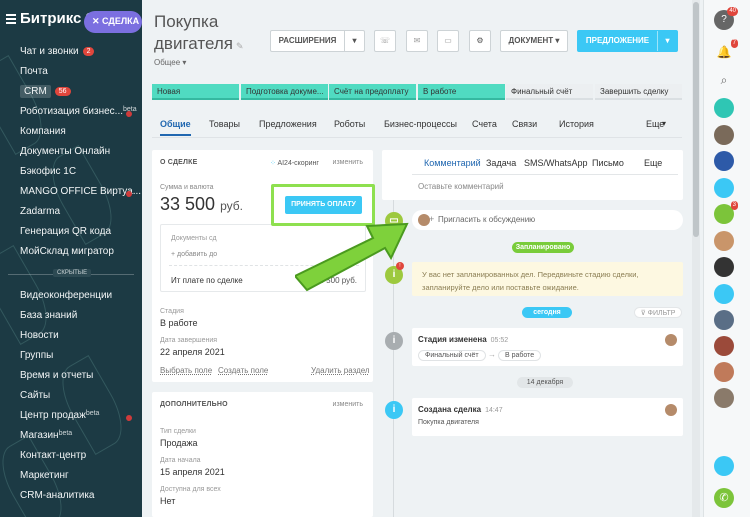 This screenshot has width=750, height=517. Describe the element at coordinates (658, 312) in the screenshot. I see `filter-button: ⊽ ФИЛЬТР` at that location.